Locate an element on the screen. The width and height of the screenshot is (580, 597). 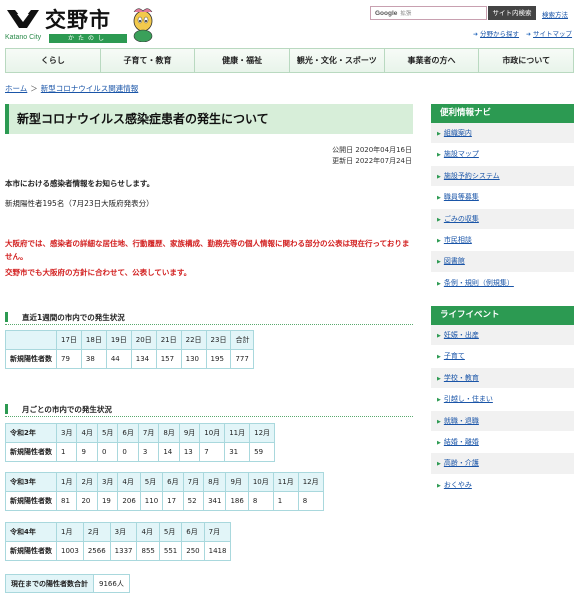
table-cell: 551 is located at coordinates (170, 551).